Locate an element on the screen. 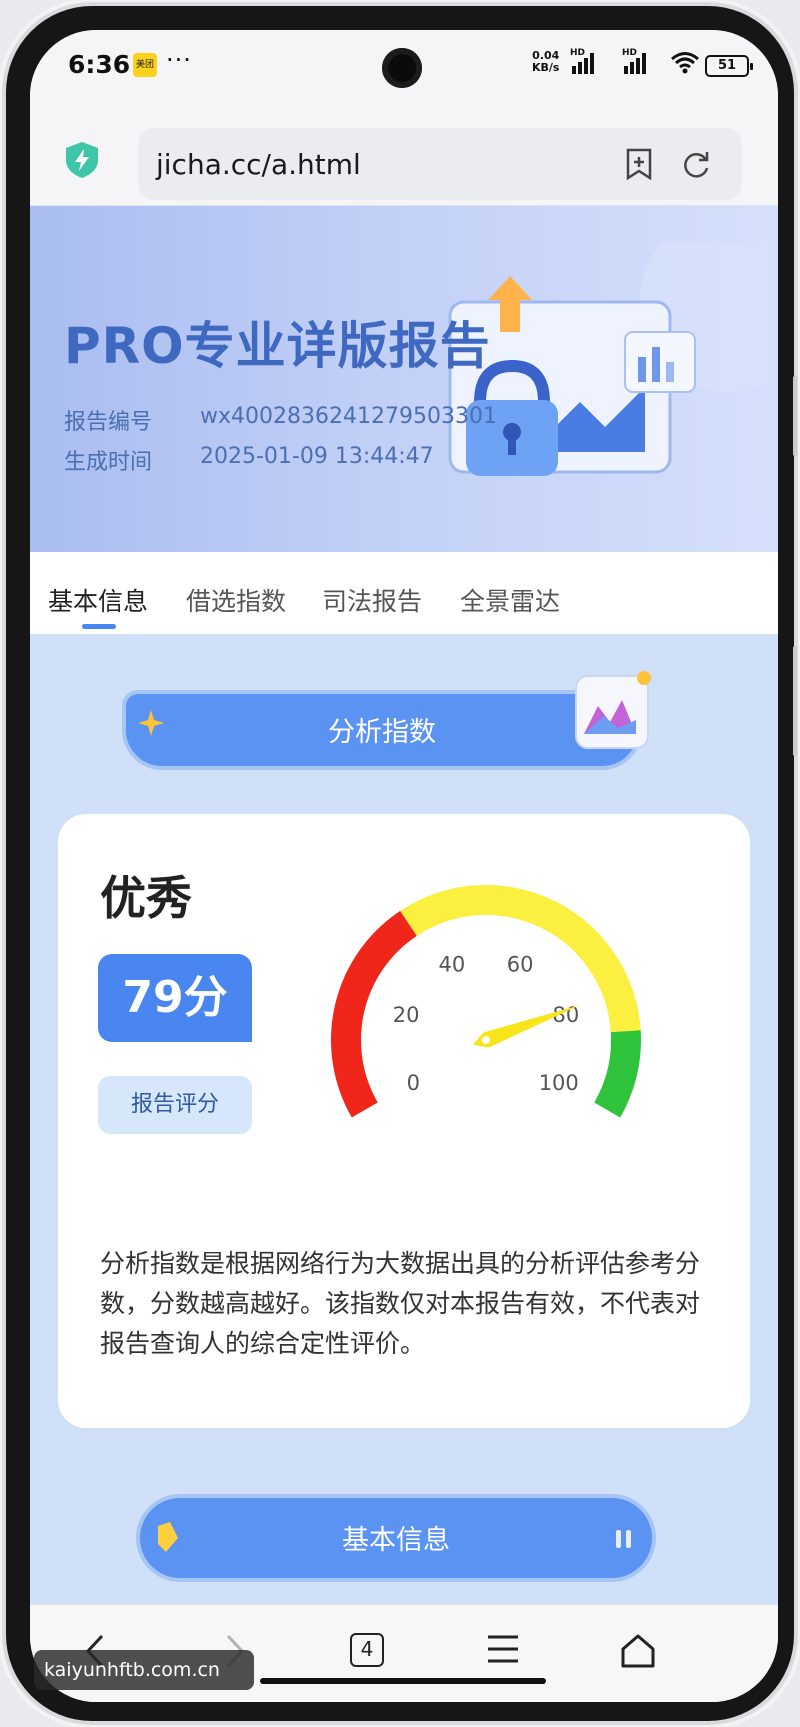 The image size is (800, 1727). basic-info-header: 基本信息 is located at coordinates (396, 1538).